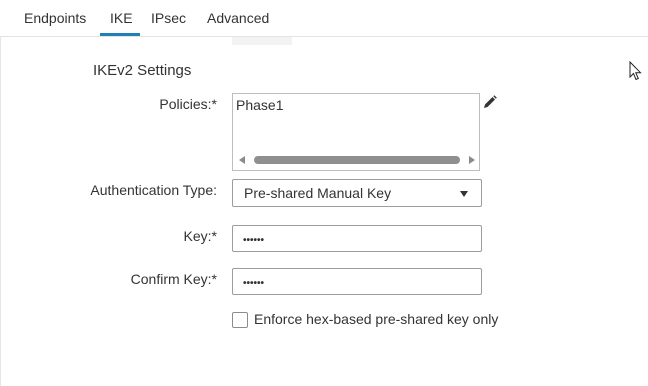 The height and width of the screenshot is (386, 648). Describe the element at coordinates (173, 279) in the screenshot. I see `confirm-key-label: Confirm Key:*` at that location.